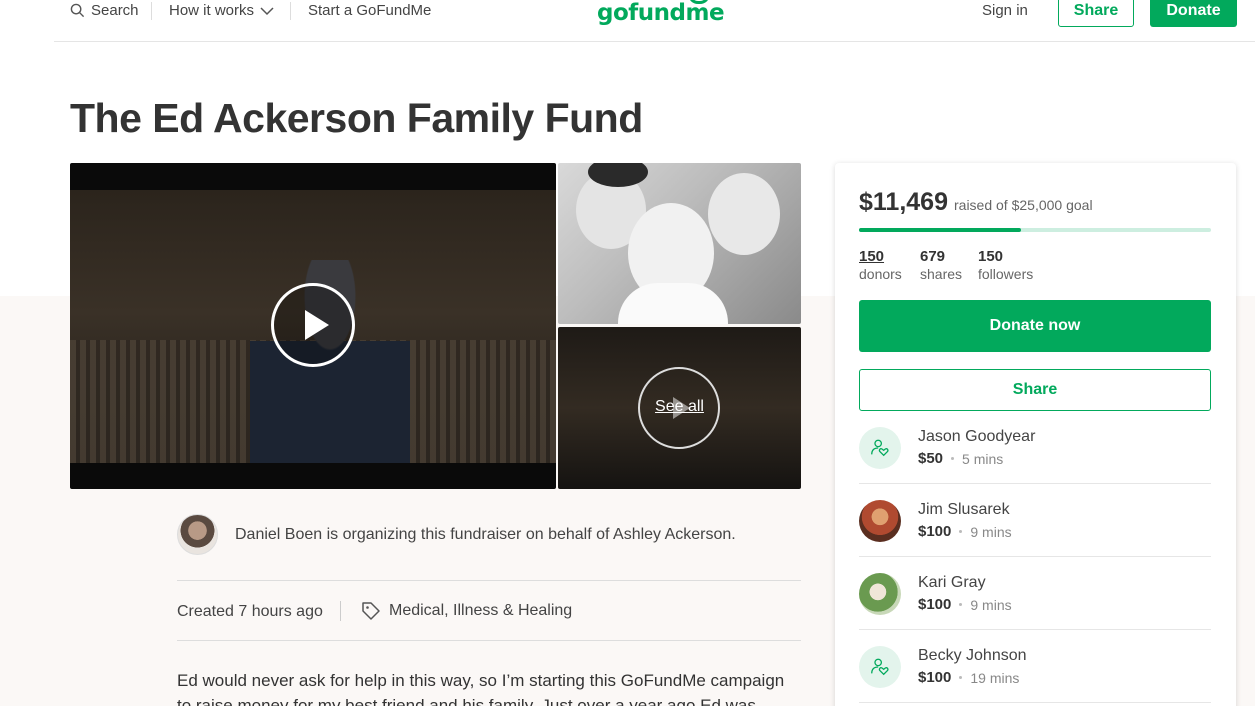  I want to click on goal-text: raised of $25,000 goal, so click(1023, 205).